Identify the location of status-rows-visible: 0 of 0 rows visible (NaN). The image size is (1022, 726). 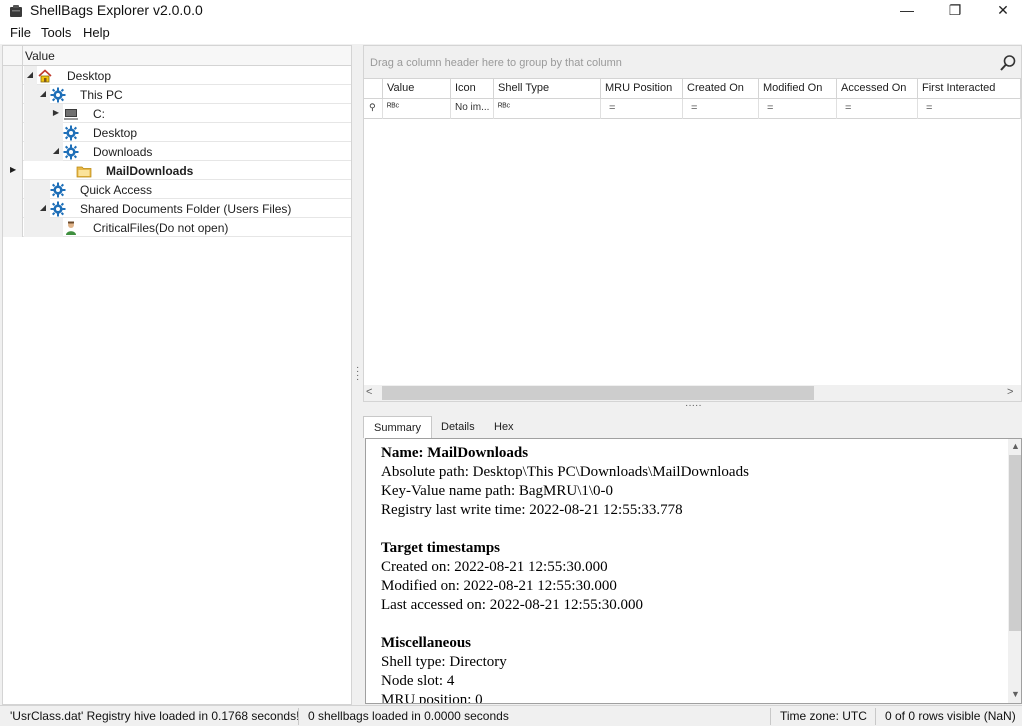
(950, 716).